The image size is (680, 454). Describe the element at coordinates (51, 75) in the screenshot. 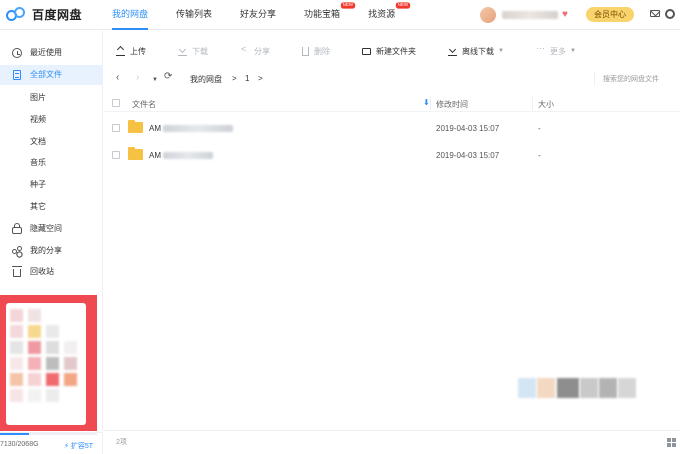

I see `sidebar-item-all-files: 全部文件` at that location.